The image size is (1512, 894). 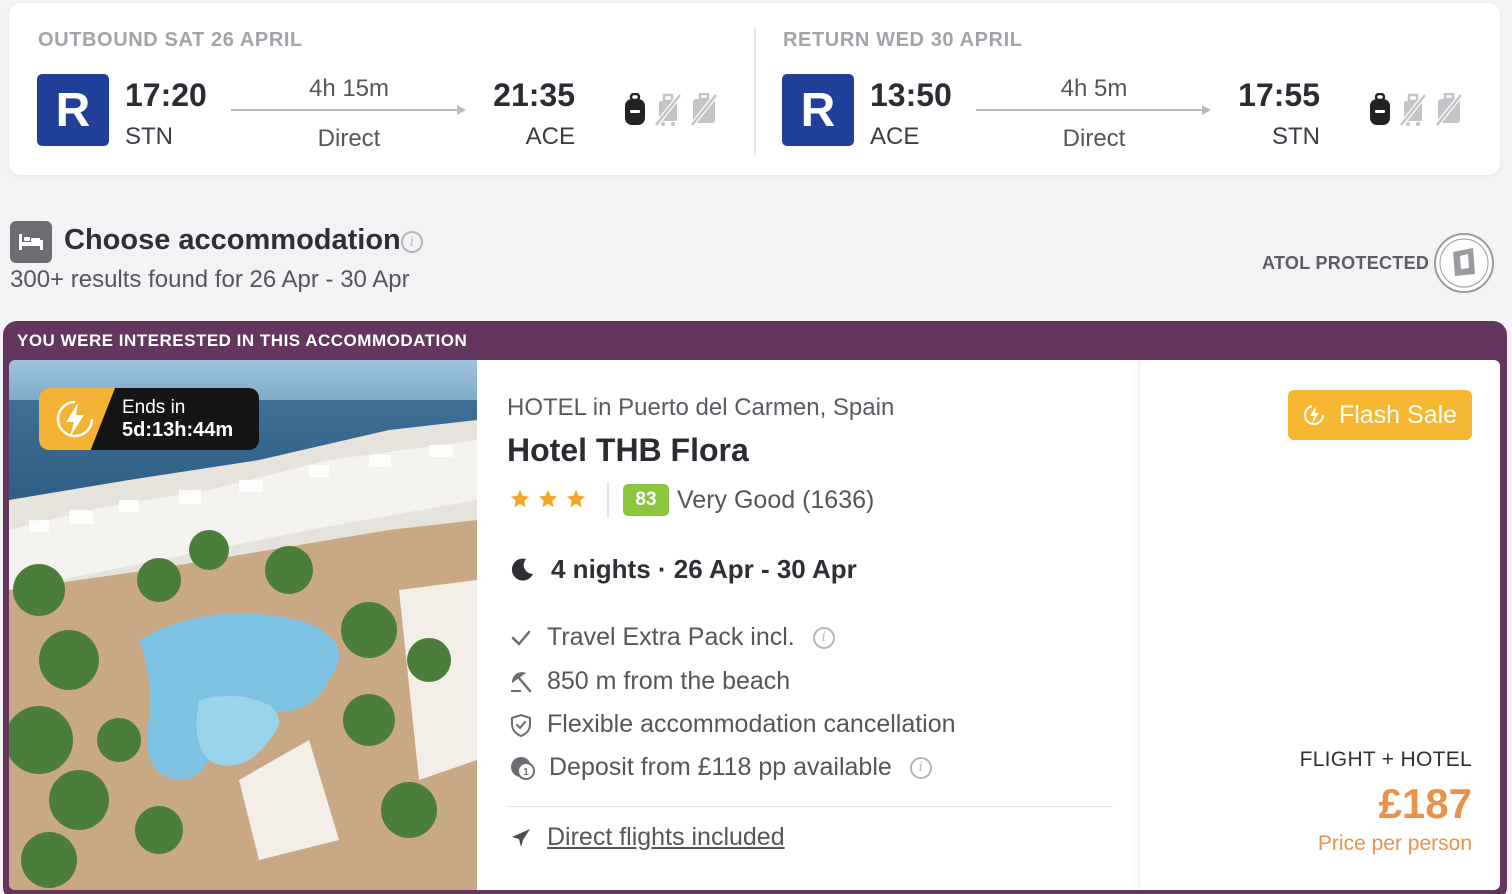 I want to click on feature-text: Travel Extra Pack incl., so click(x=671, y=637).